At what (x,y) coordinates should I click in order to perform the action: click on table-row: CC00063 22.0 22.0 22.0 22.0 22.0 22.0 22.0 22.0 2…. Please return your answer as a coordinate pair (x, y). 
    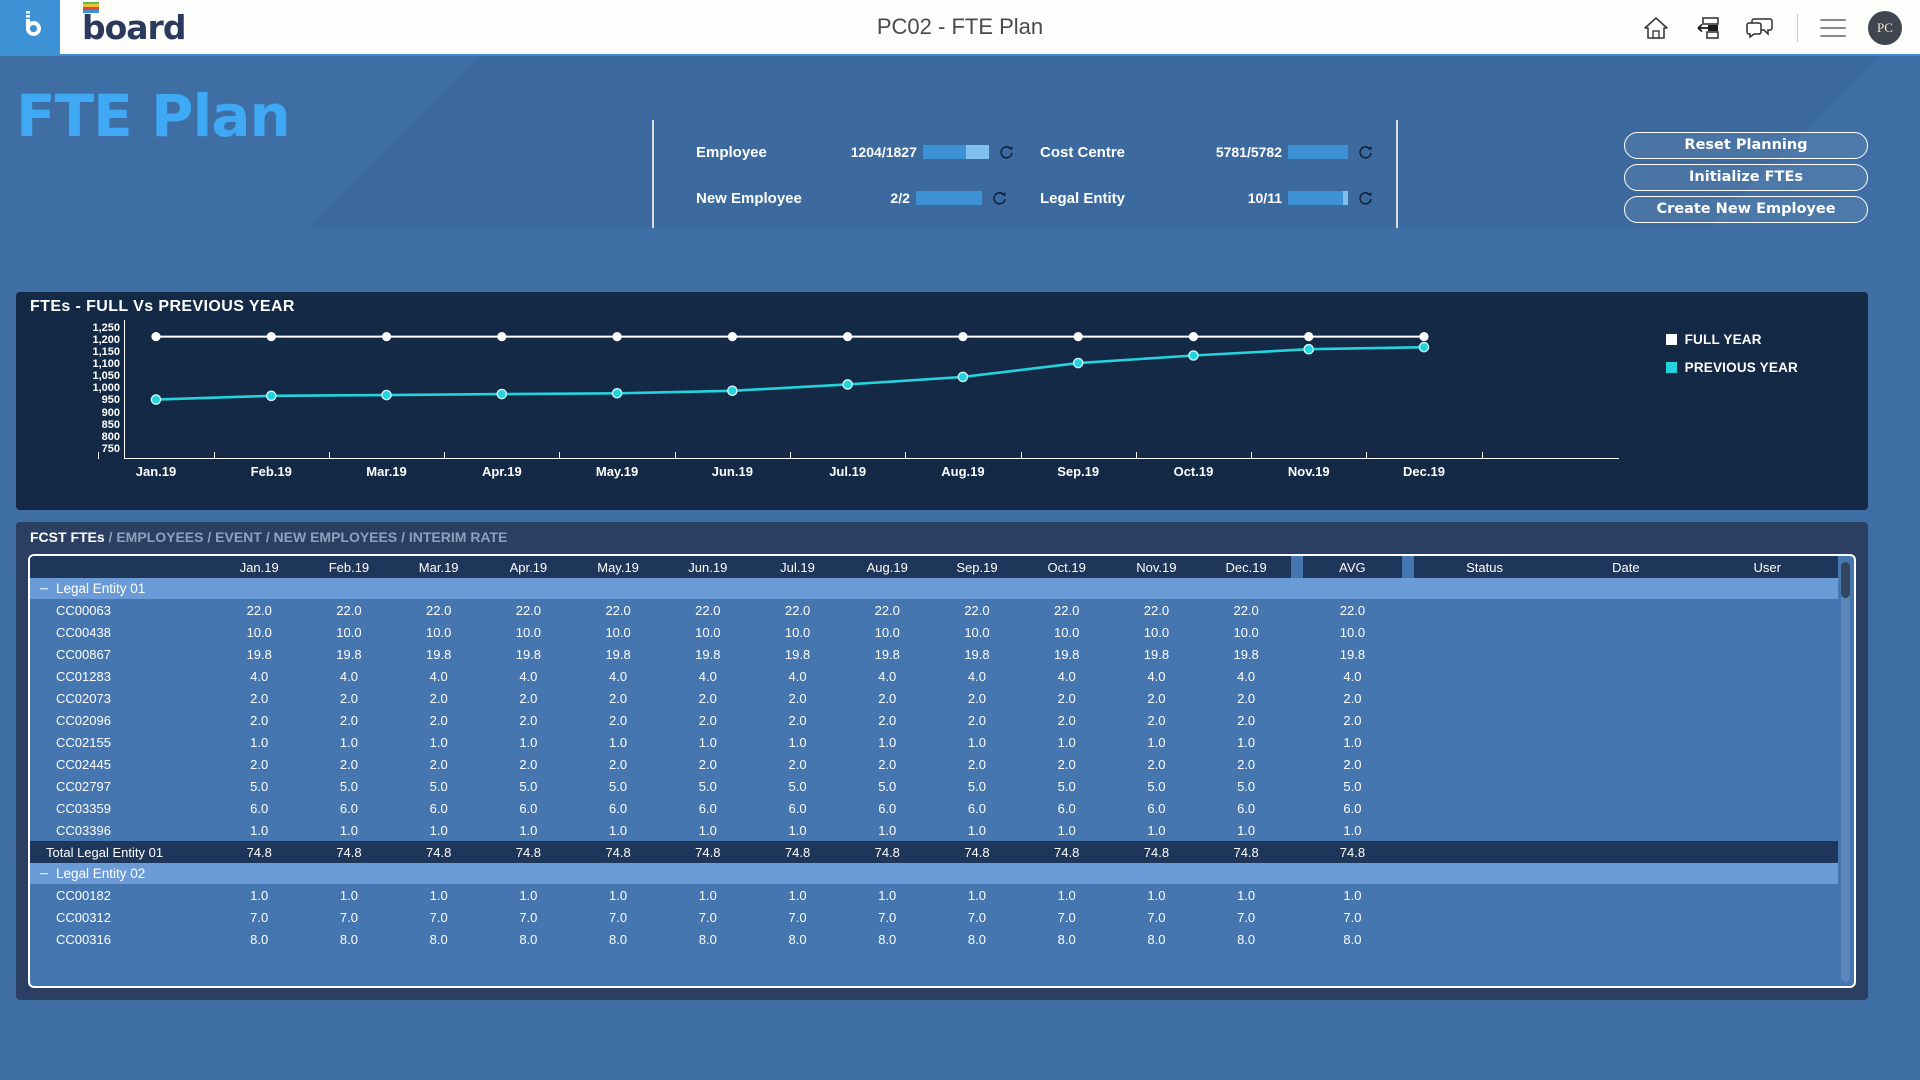
    Looking at the image, I should click on (934, 610).